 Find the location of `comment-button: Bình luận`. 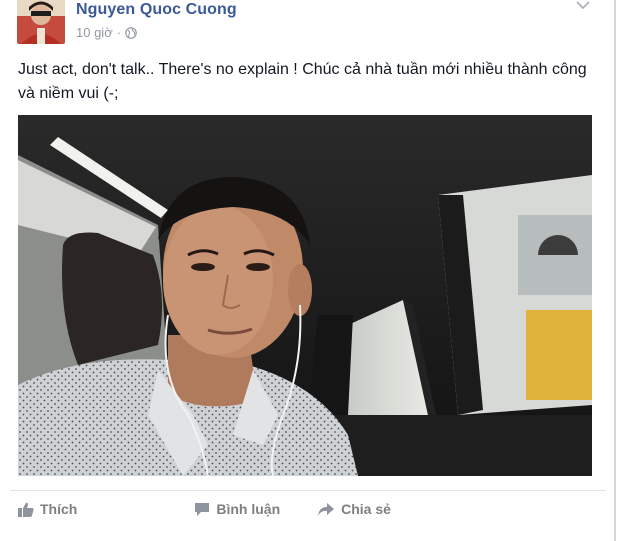

comment-button: Bình luận is located at coordinates (237, 509).